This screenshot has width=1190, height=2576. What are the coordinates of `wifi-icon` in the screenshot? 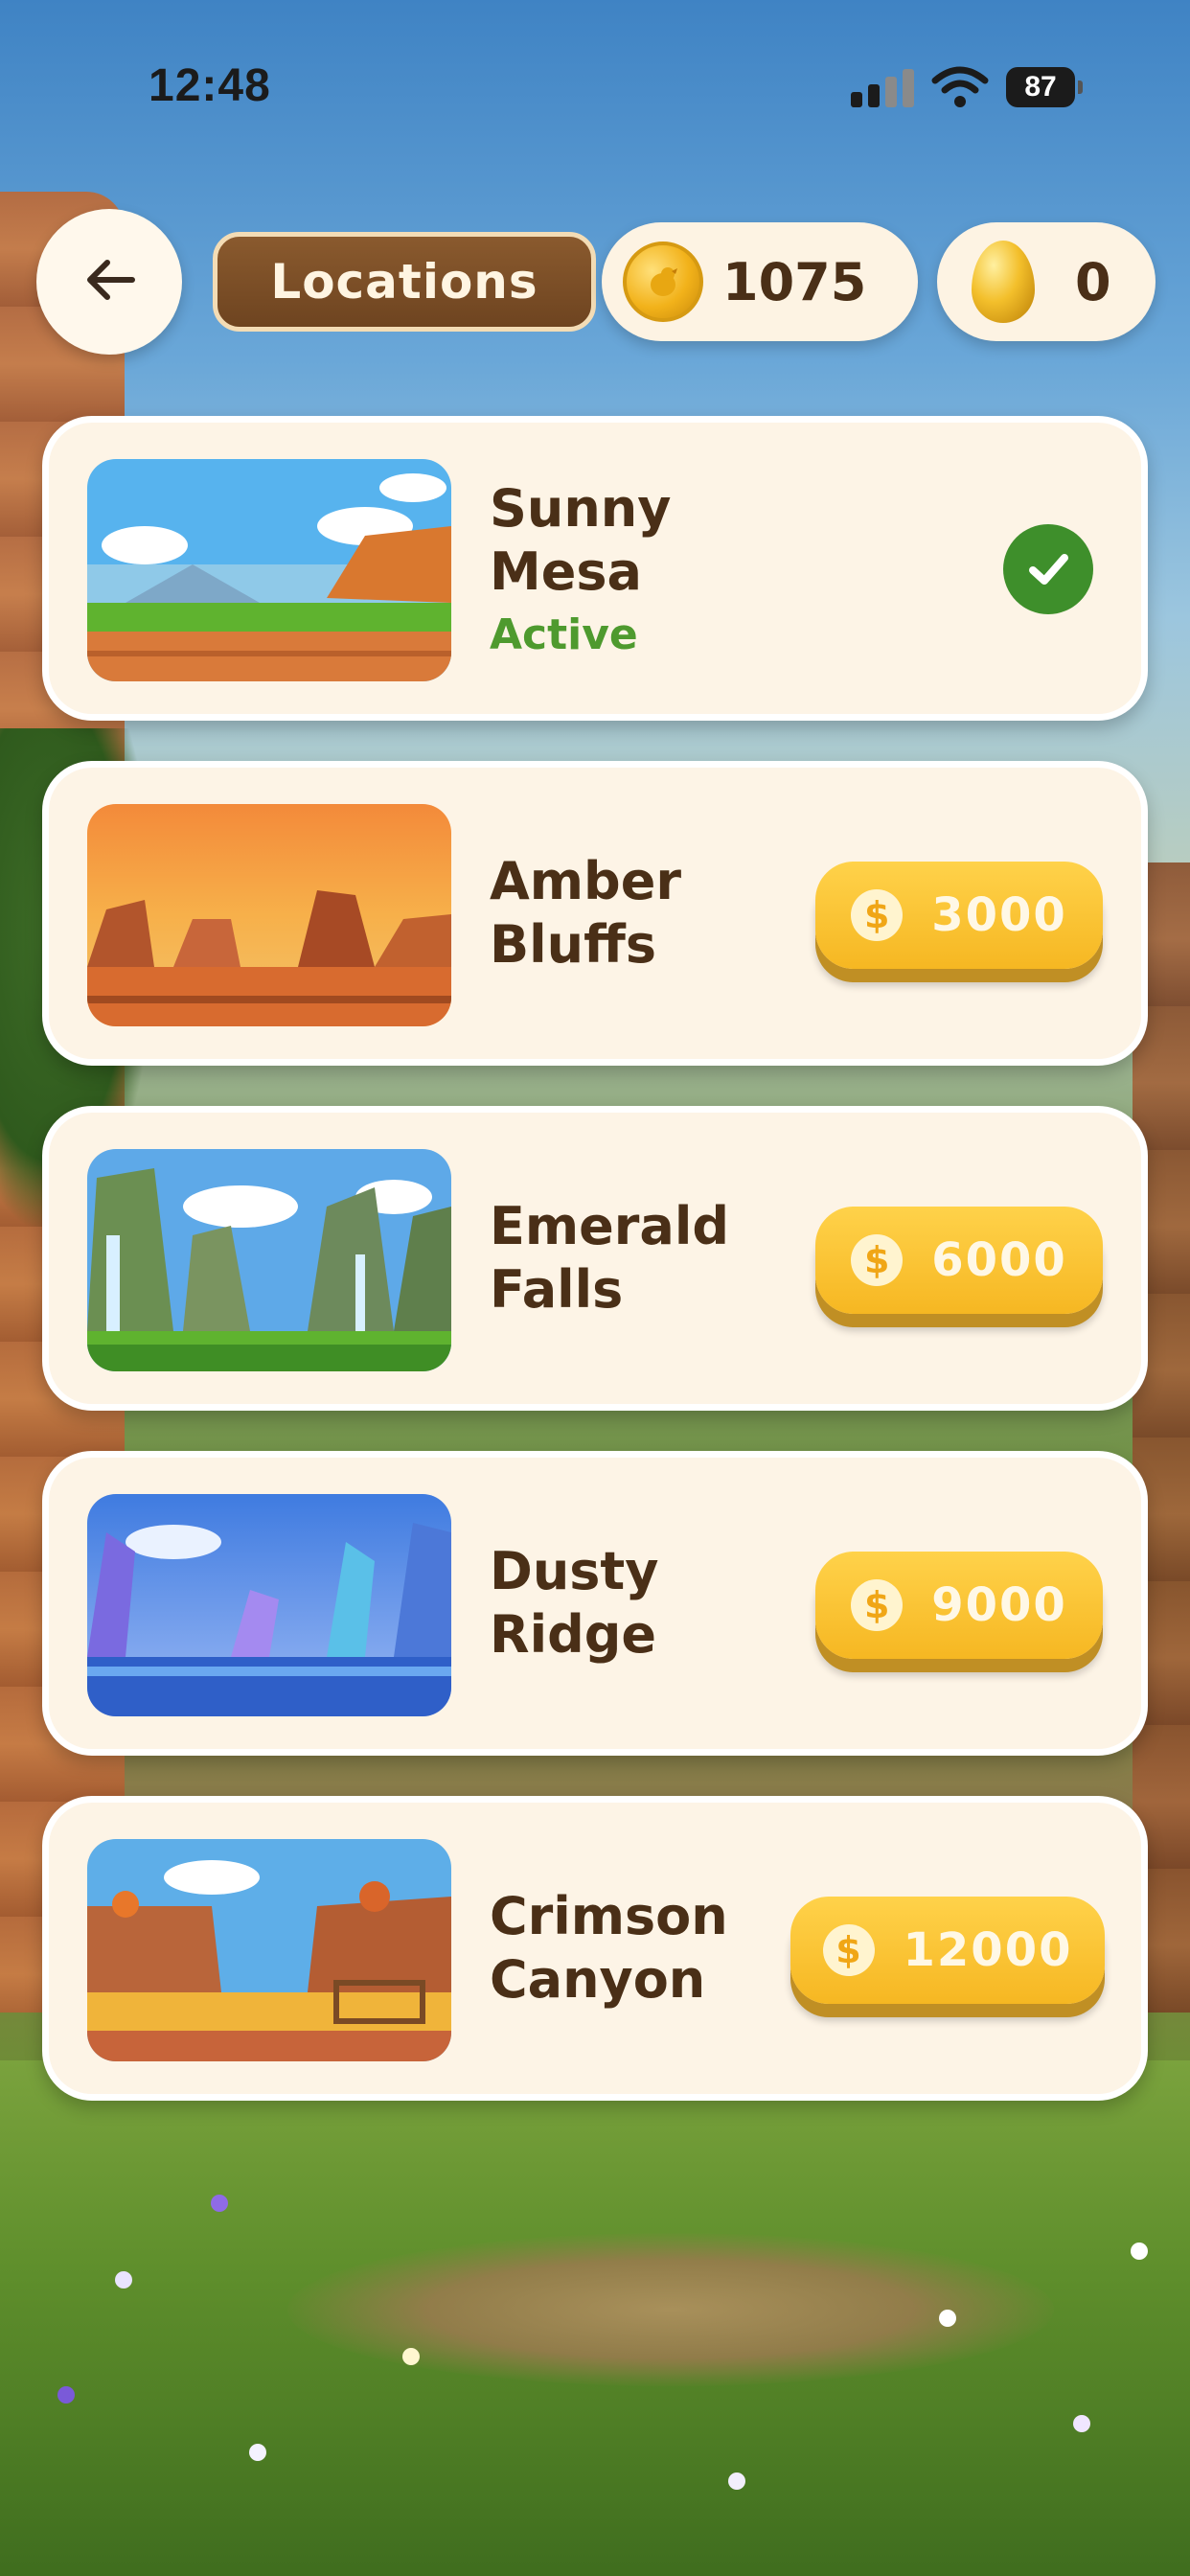 It's located at (960, 87).